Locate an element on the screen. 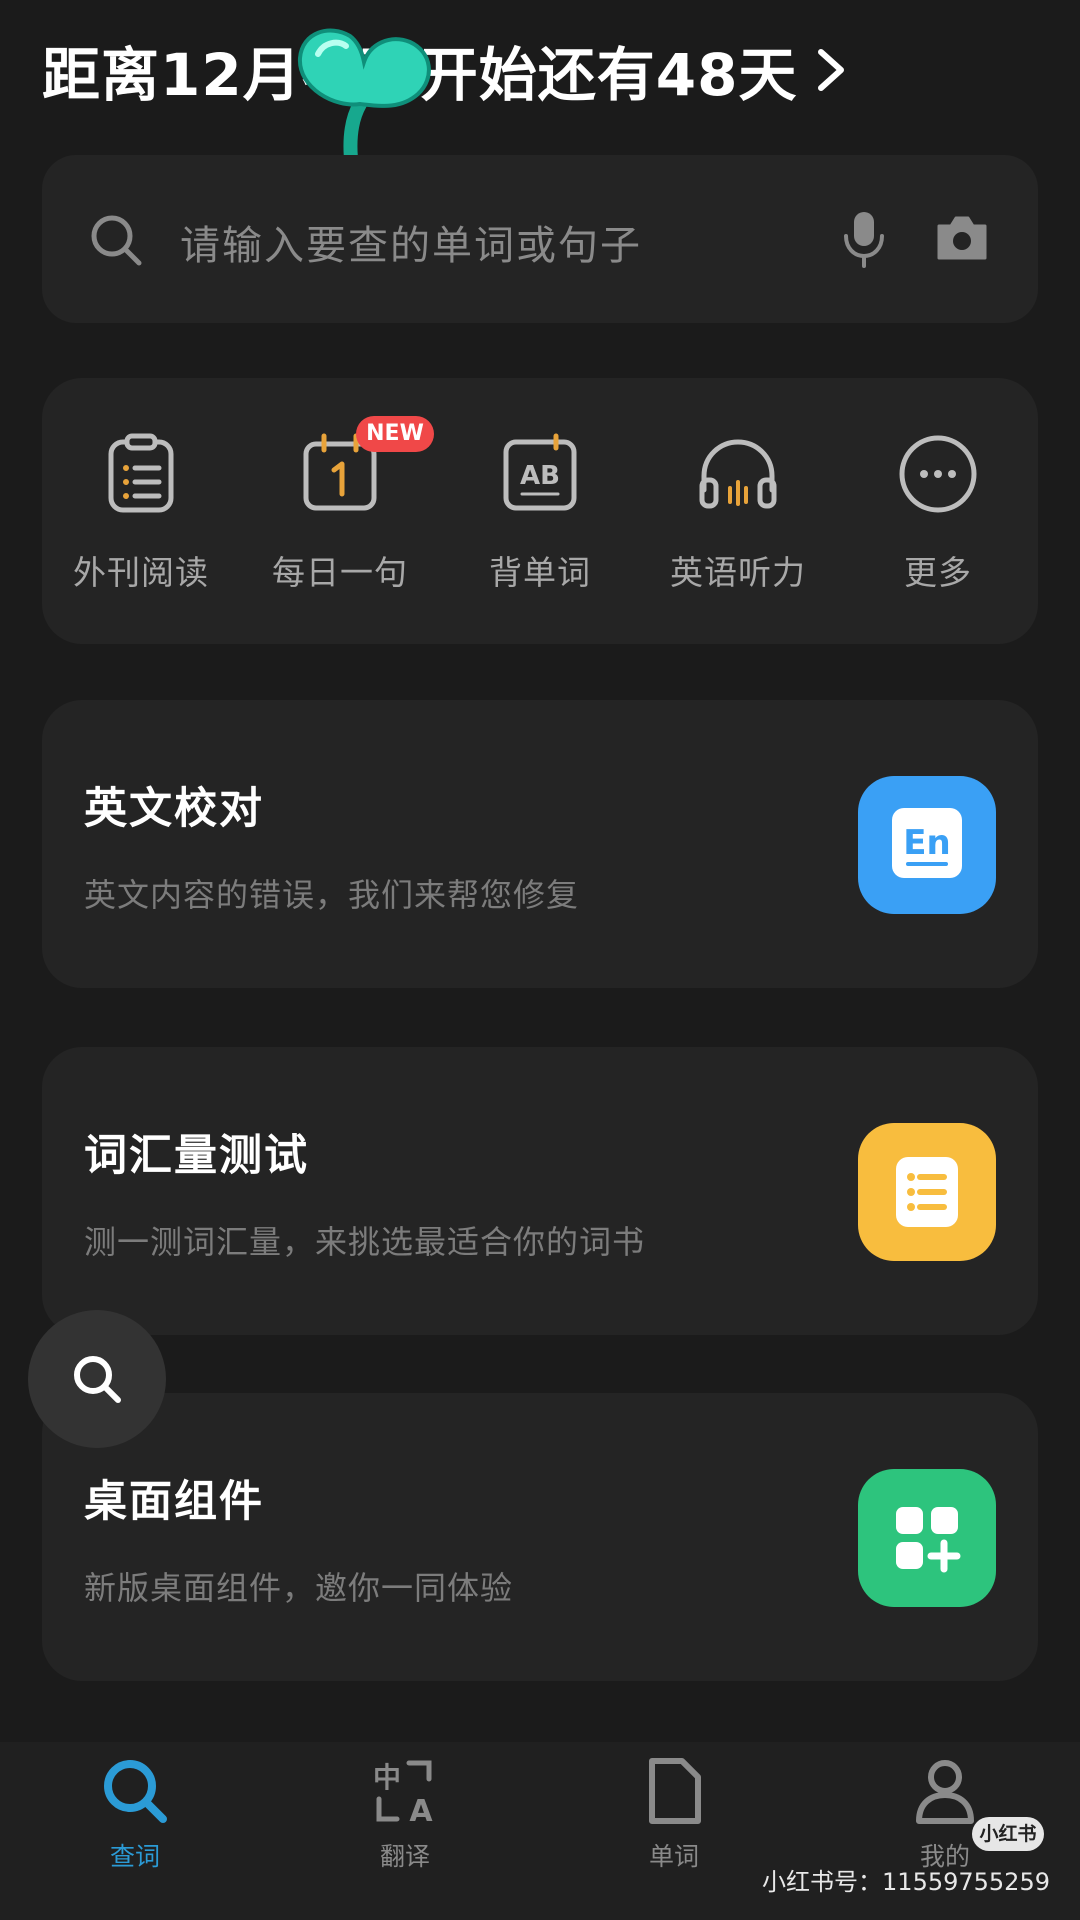 The width and height of the screenshot is (1080, 1920). tool-foreign-reading: 外刊阅读 is located at coordinates (141, 517).